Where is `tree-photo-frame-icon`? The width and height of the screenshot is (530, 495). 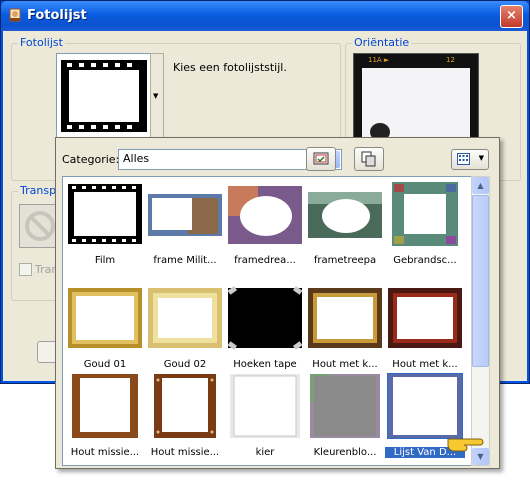
tree-photo-frame-icon is located at coordinates (345, 215).